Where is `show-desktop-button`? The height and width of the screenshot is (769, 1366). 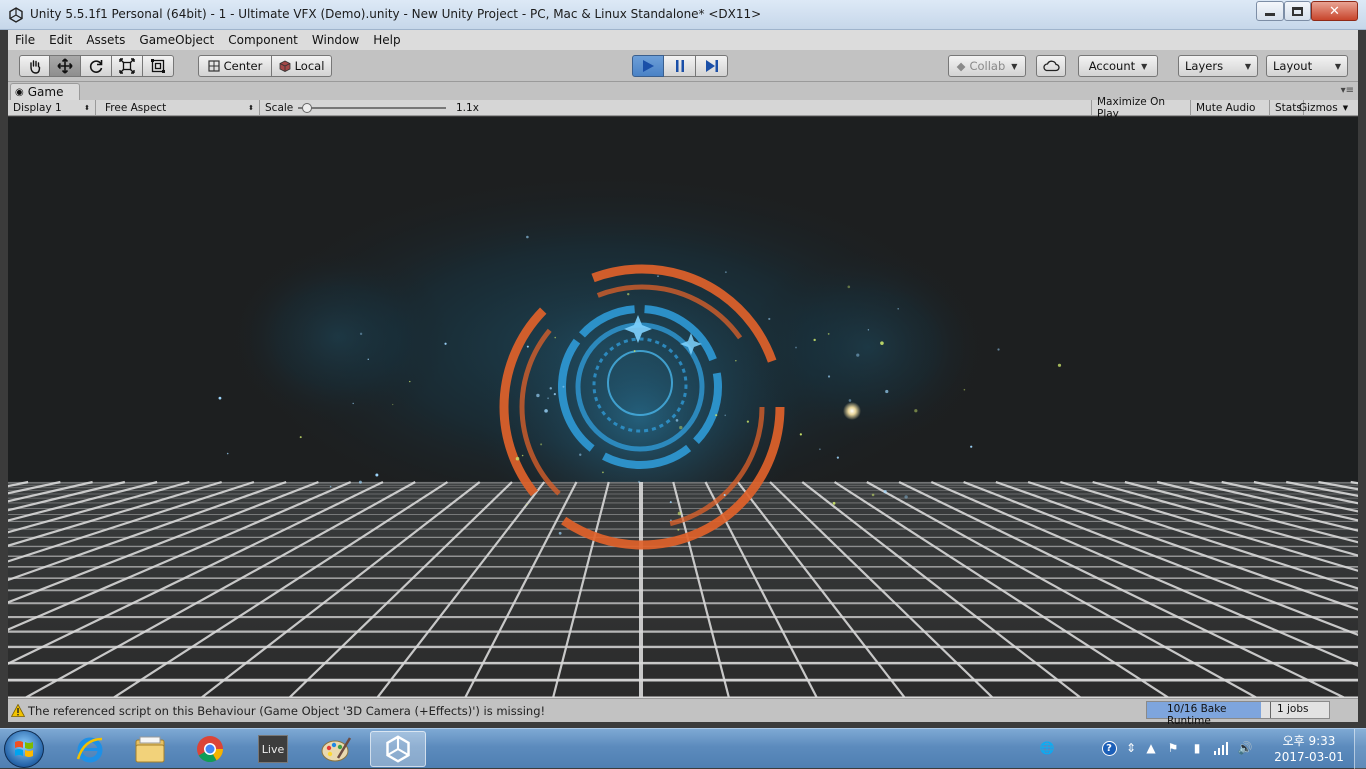
show-desktop-button is located at coordinates (1360, 749).